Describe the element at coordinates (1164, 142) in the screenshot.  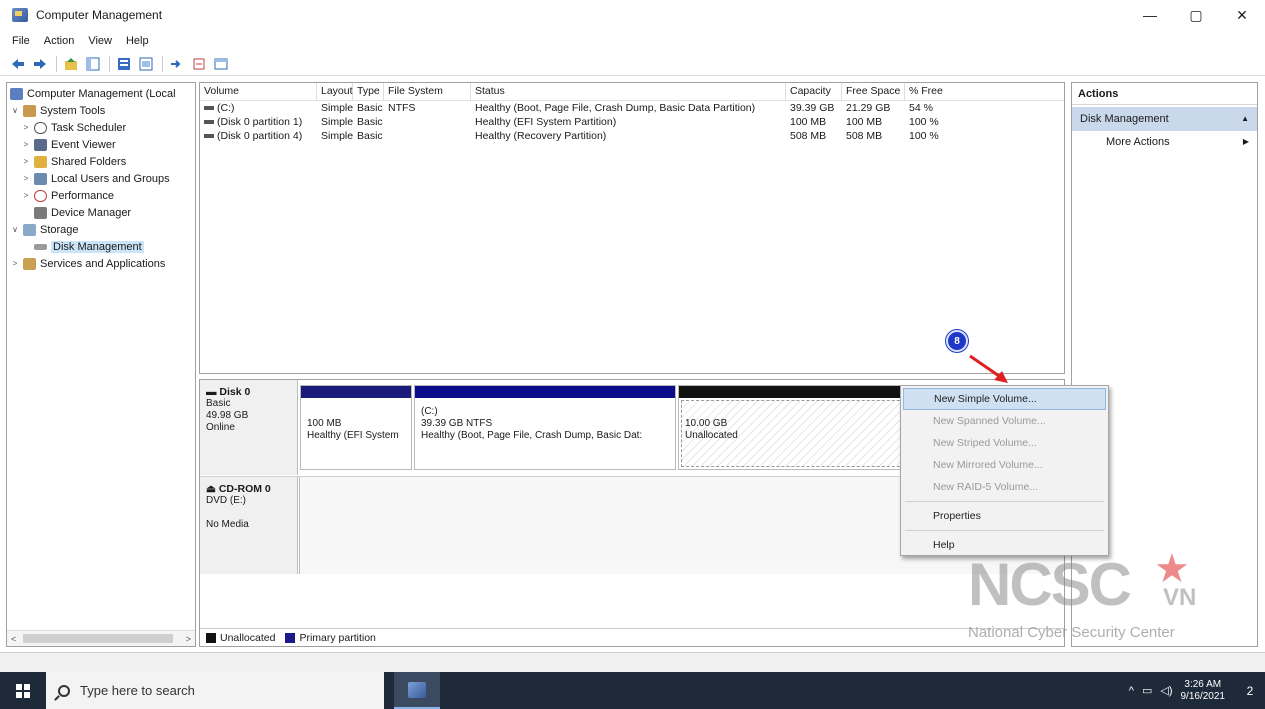
I see `more-actions-item: More Actions ▶` at that location.